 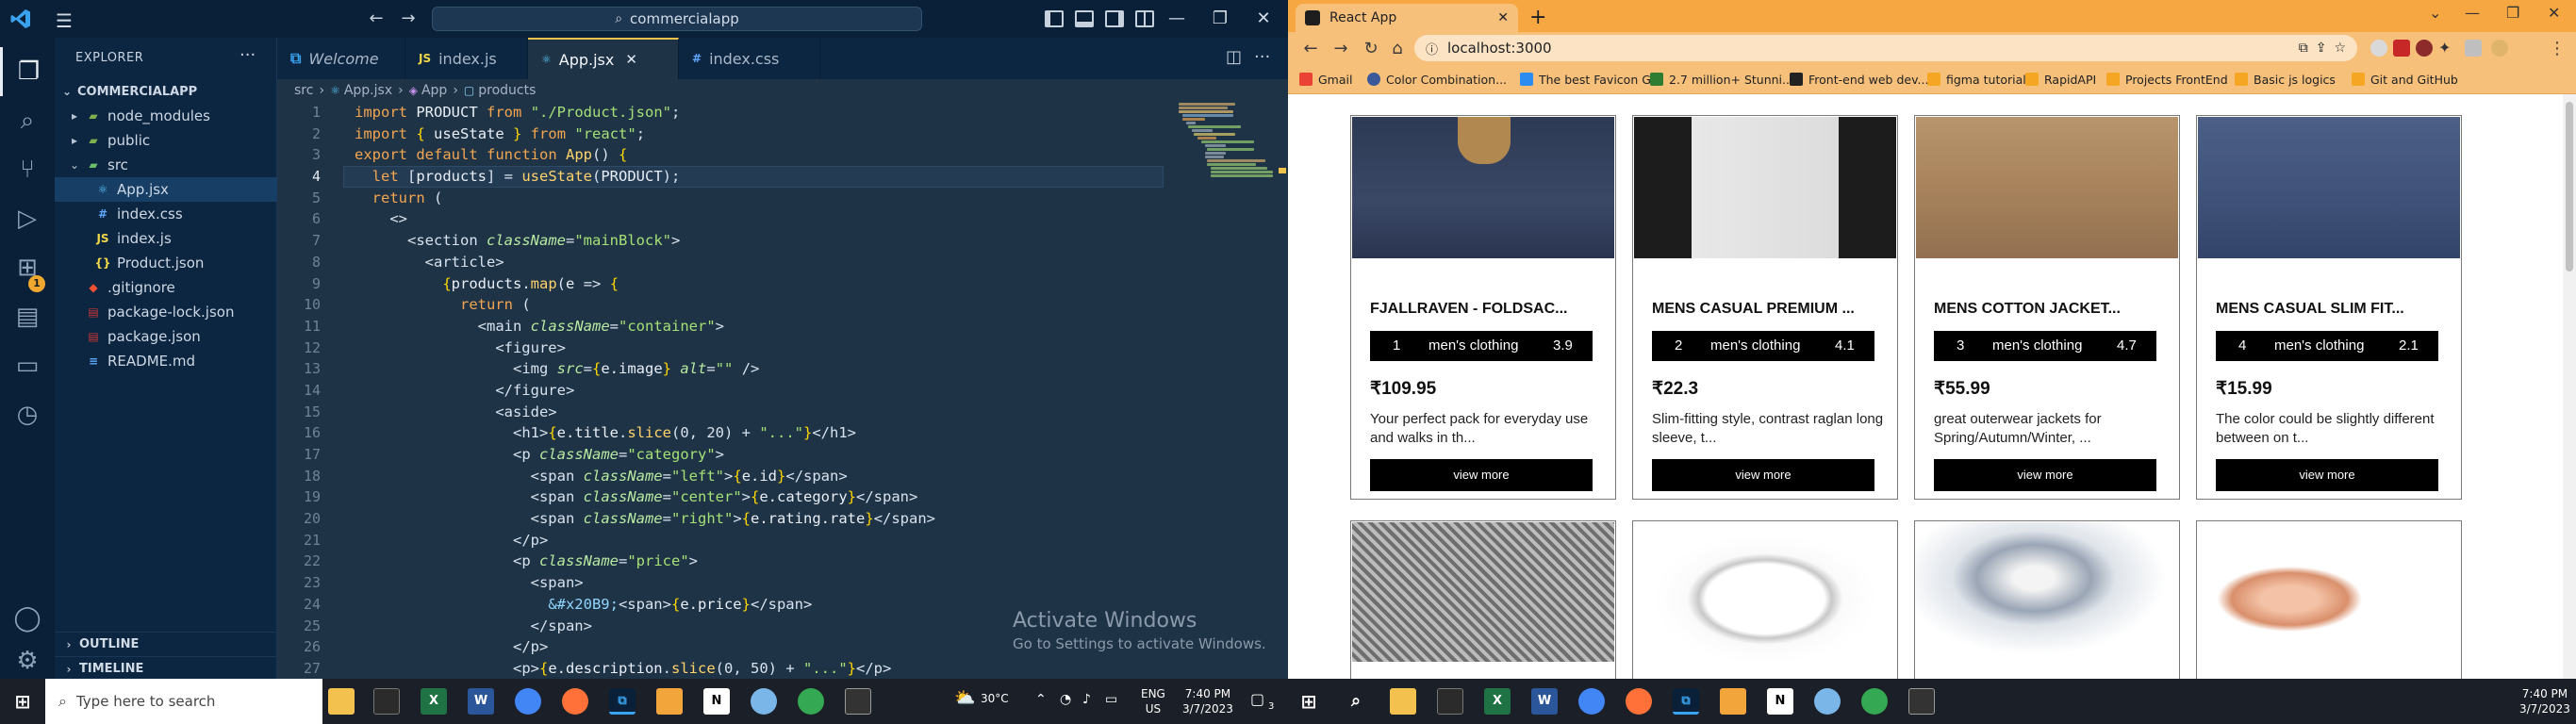 I want to click on tree-item: ▸ ▰ public, so click(x=166, y=140).